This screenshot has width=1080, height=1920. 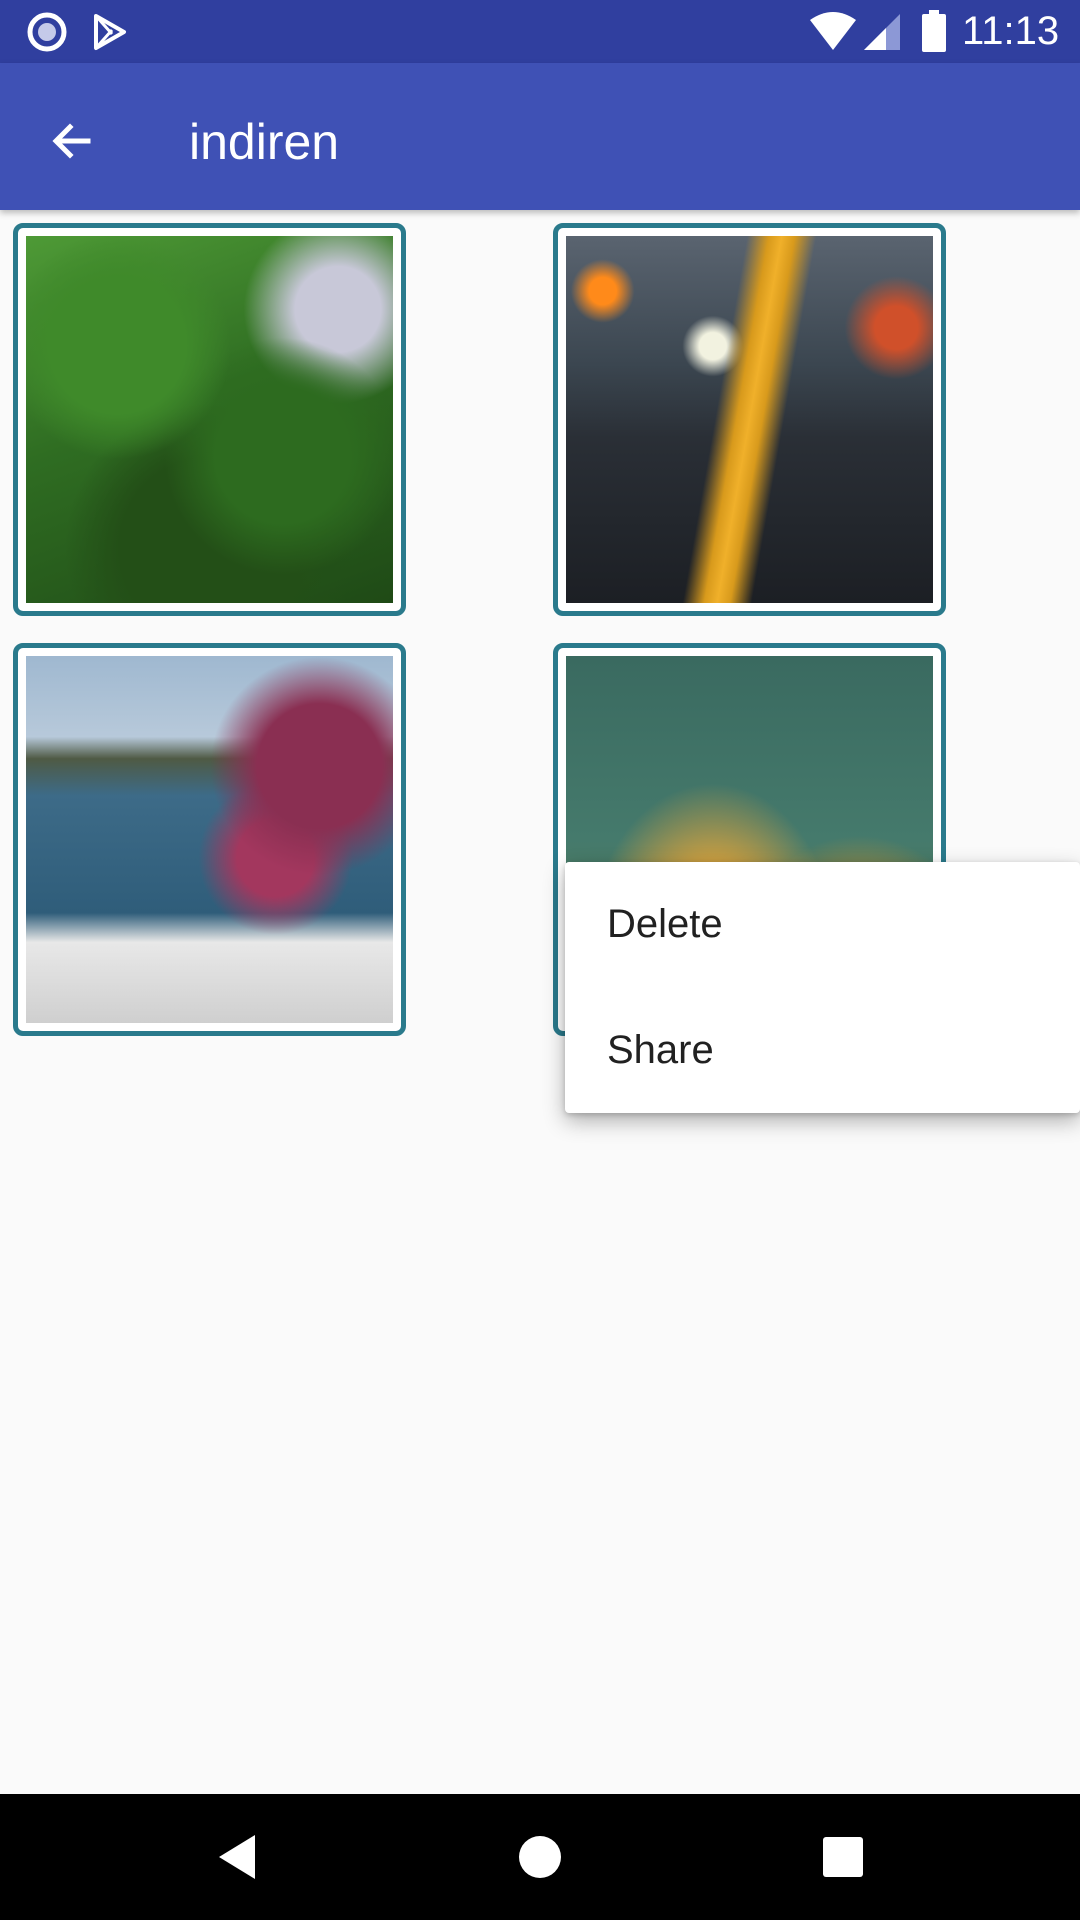 I want to click on nav-home-button, so click(x=540, y=1857).